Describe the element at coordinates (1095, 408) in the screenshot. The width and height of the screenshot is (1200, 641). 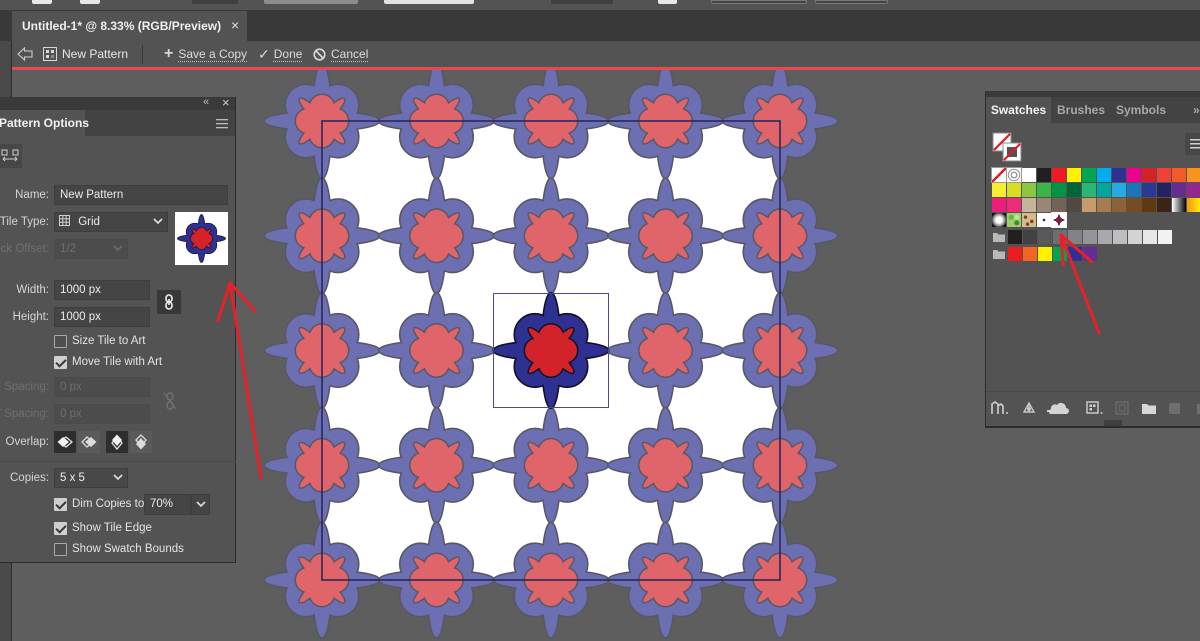
I see `swatch-options-button` at that location.